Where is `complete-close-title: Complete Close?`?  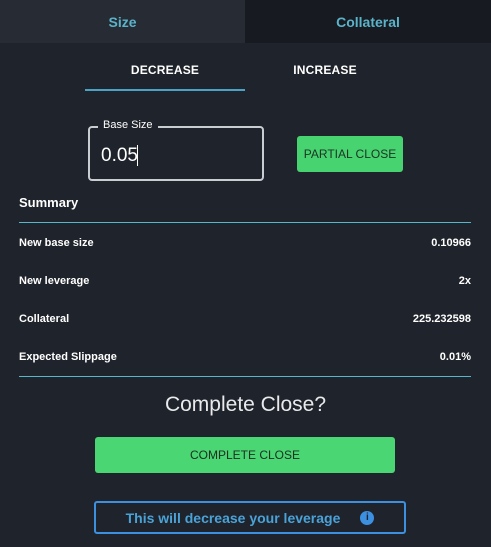 complete-close-title: Complete Close? is located at coordinates (245, 404).